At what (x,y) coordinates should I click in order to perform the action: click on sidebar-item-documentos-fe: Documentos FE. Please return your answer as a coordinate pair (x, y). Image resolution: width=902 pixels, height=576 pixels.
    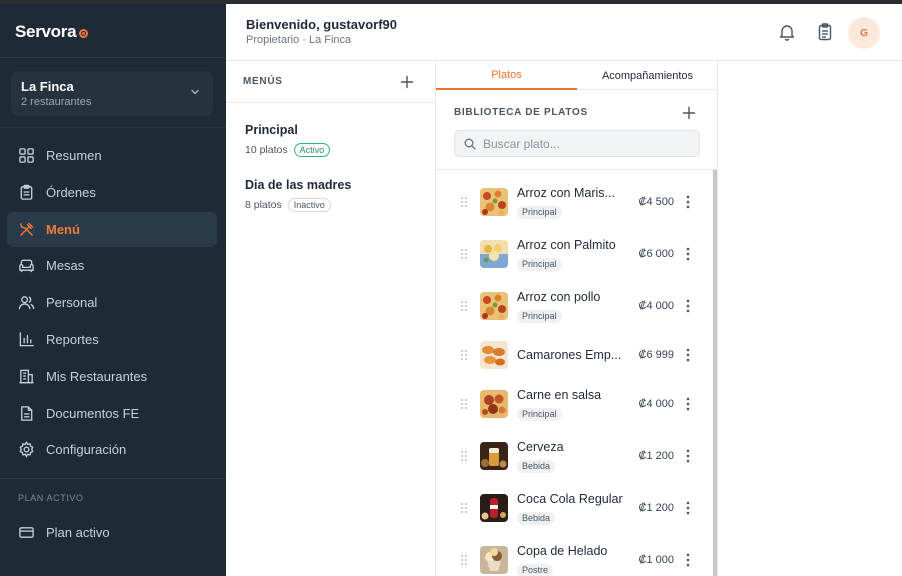
    Looking at the image, I should click on (112, 413).